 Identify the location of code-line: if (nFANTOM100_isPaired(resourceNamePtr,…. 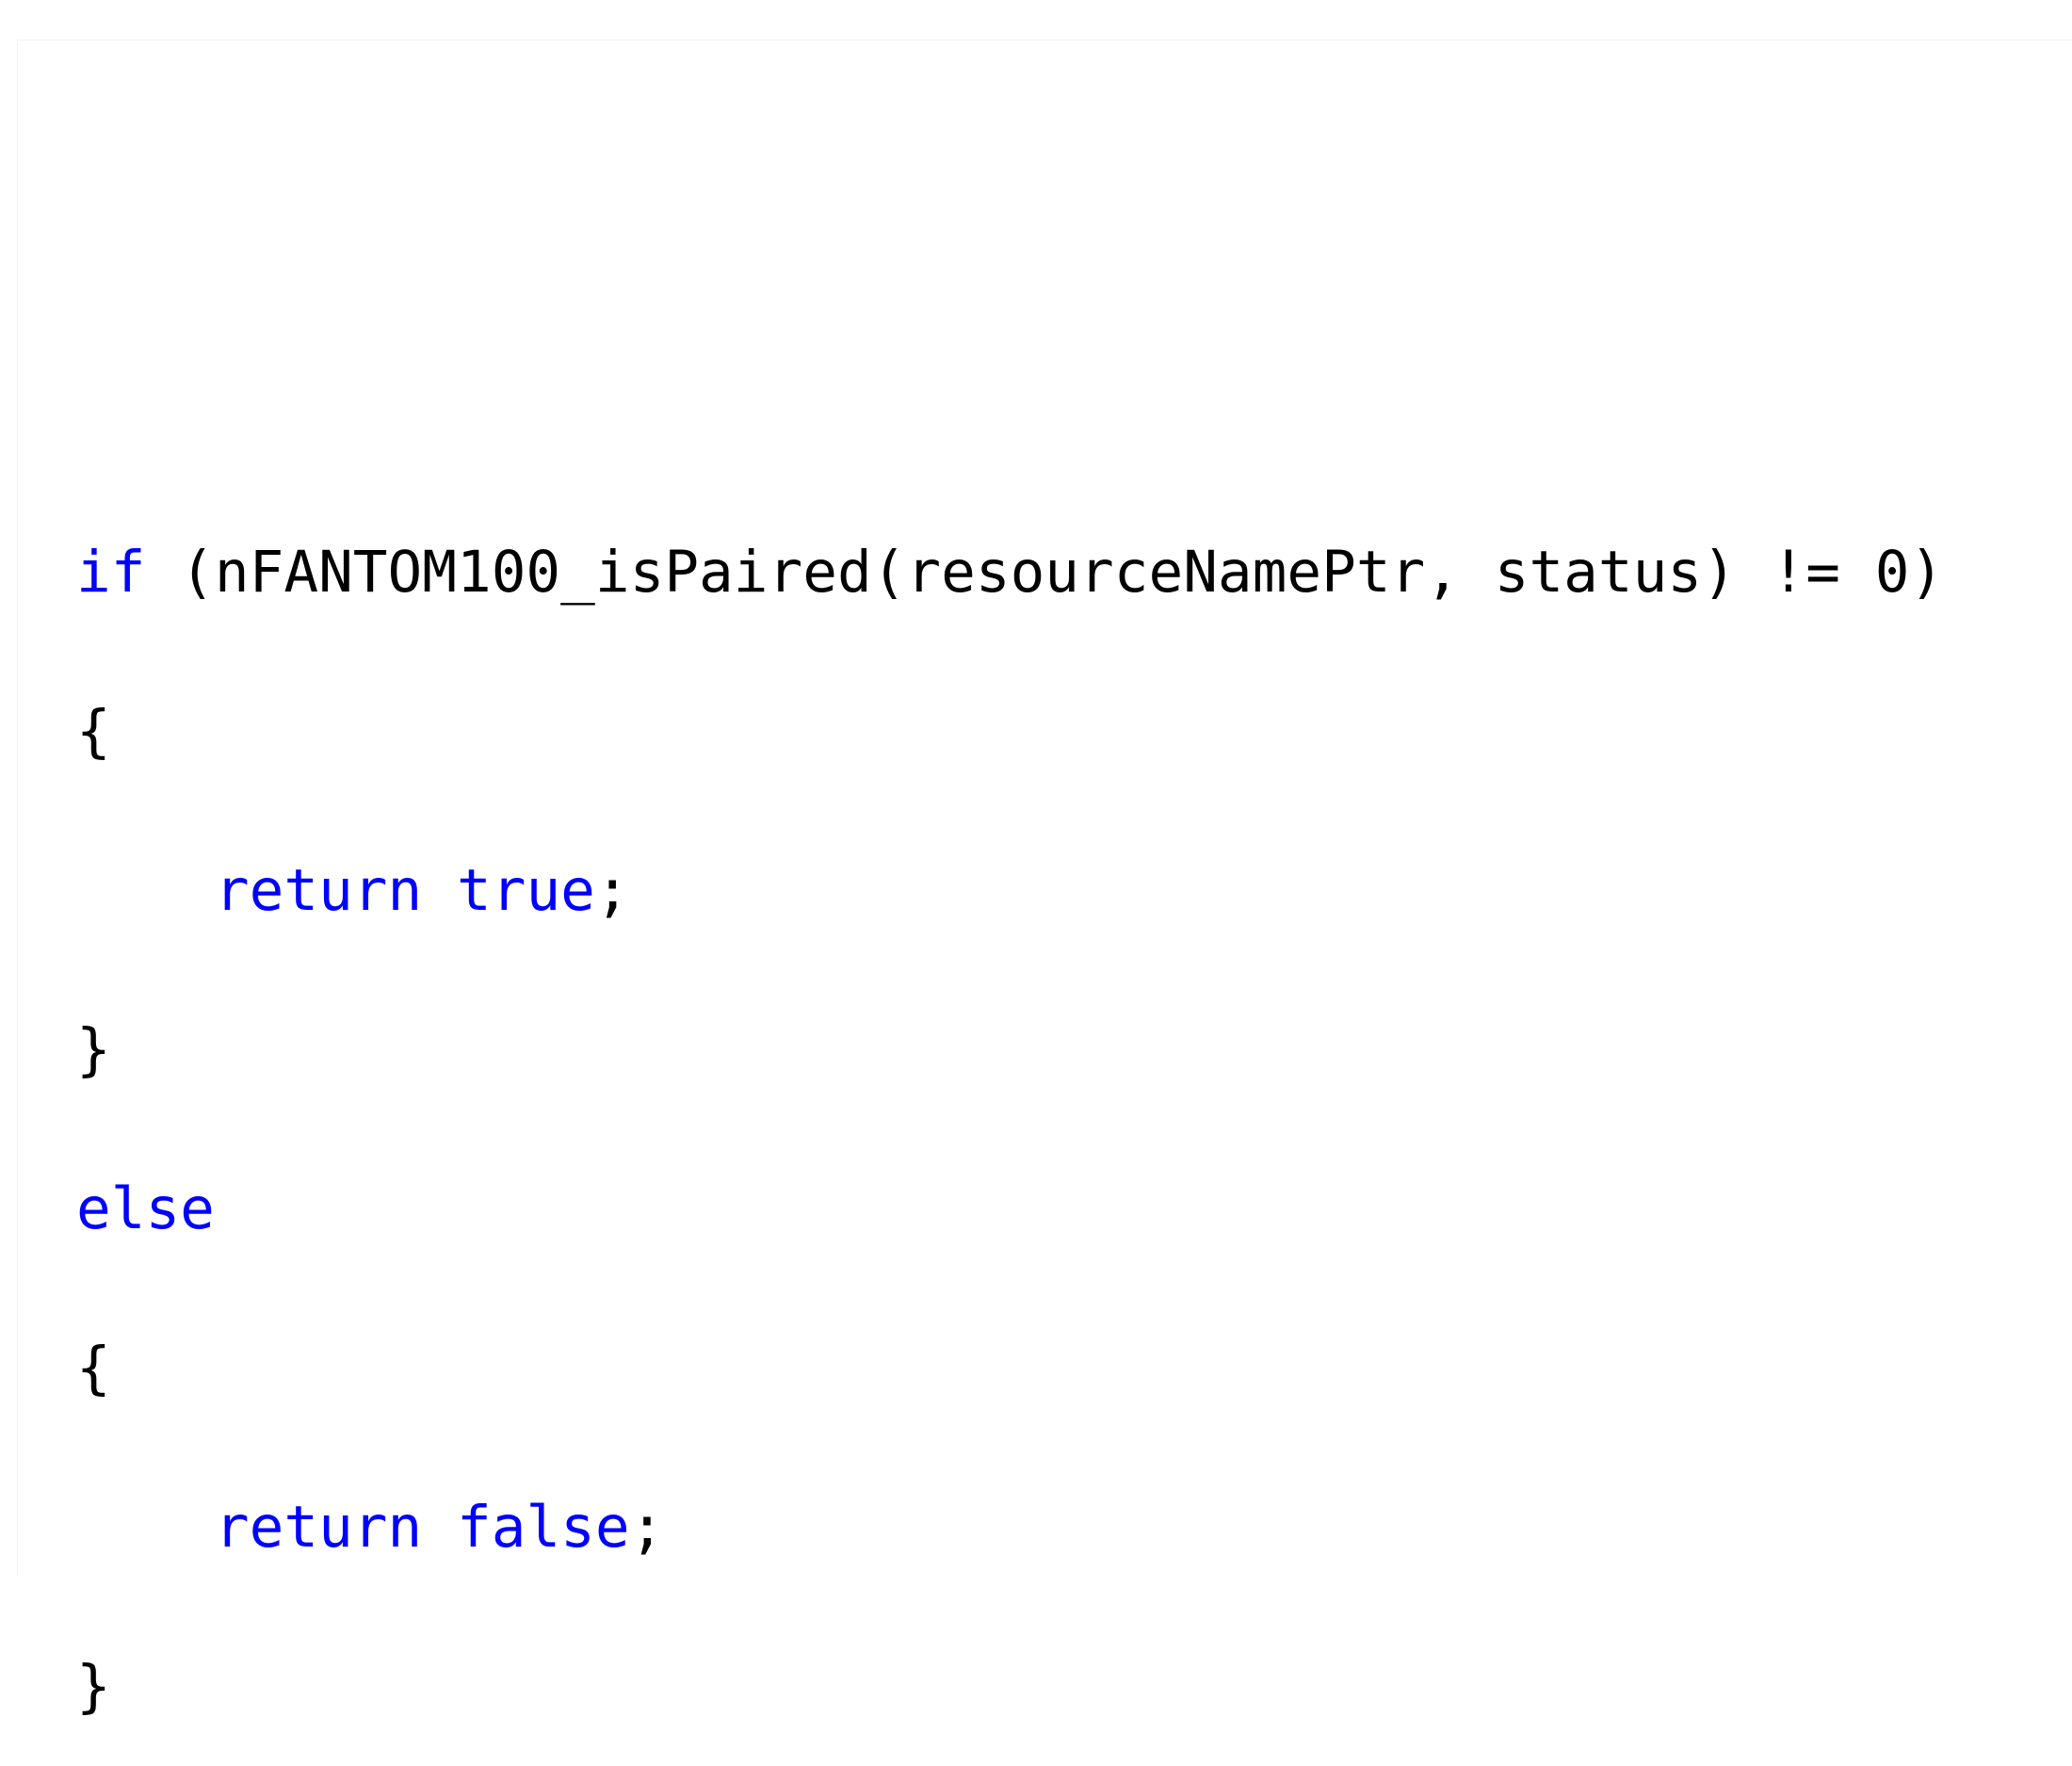
(1010, 572).